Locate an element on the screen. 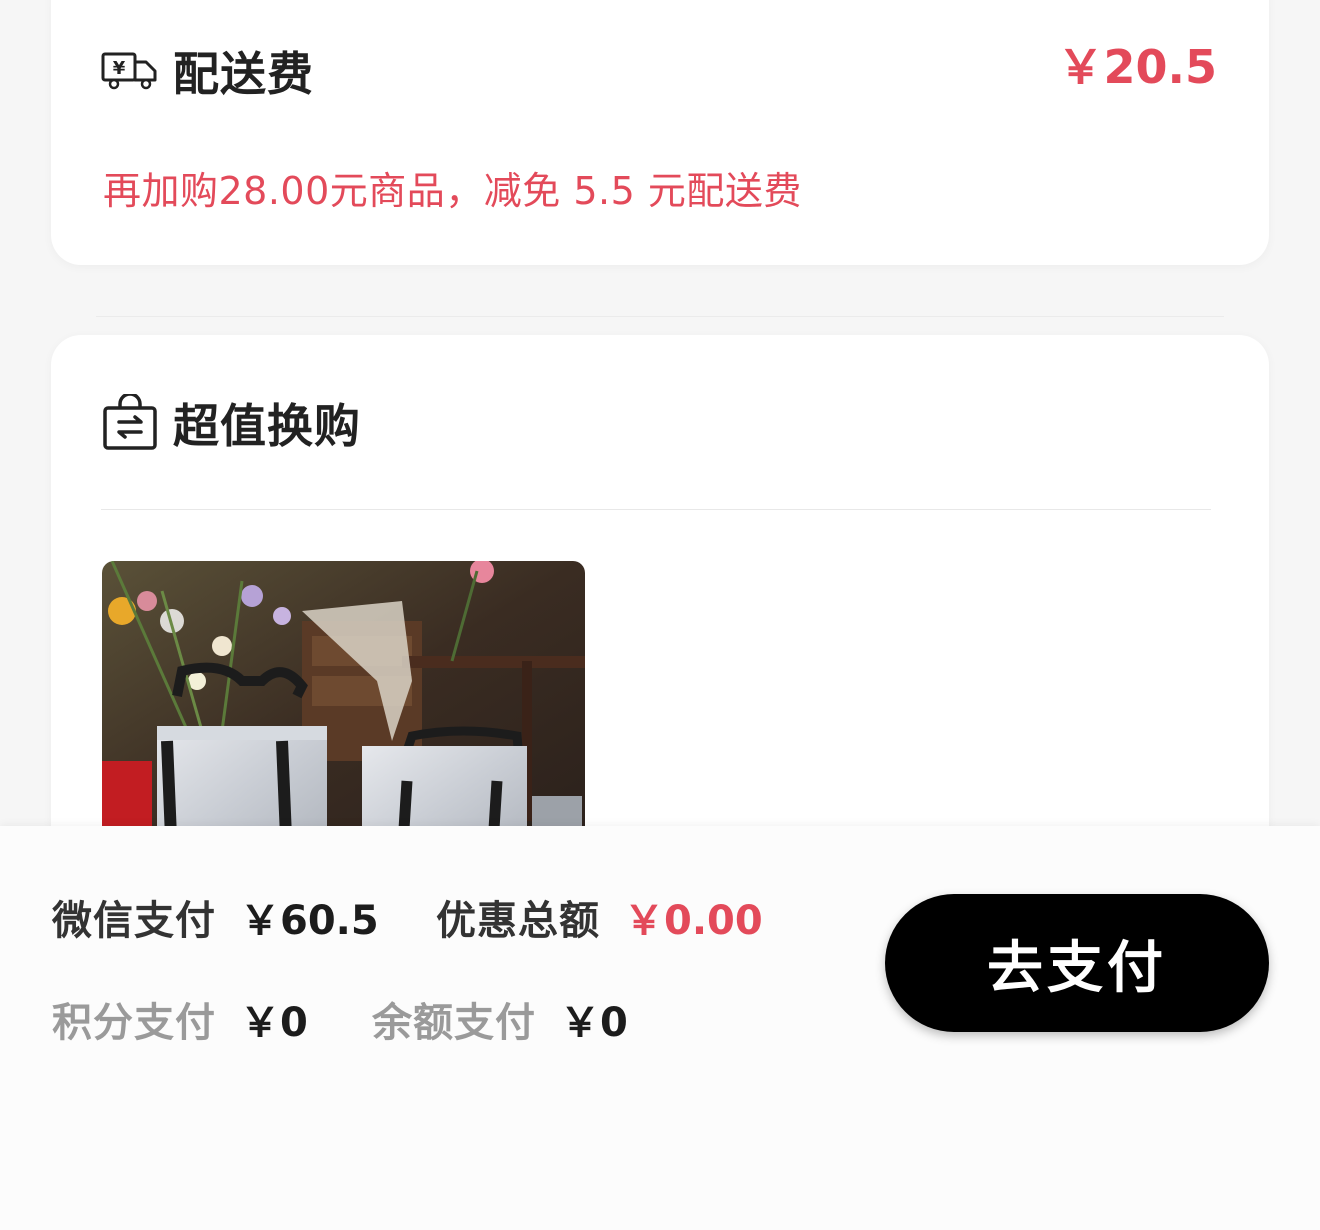  delivery-fee-price: ￥20.5 is located at coordinates (1137, 67).